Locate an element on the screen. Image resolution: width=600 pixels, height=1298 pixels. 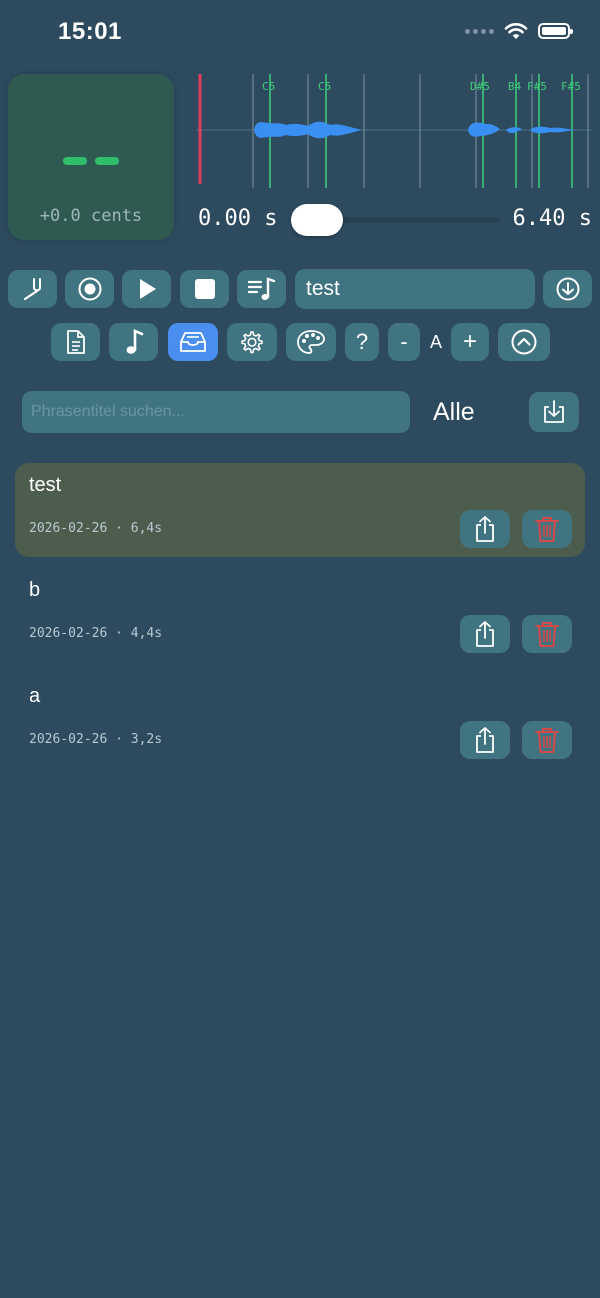
waveform-view: C5 C5 D#5 B4 F#5 F#5 is located at coordinates (394, 131).